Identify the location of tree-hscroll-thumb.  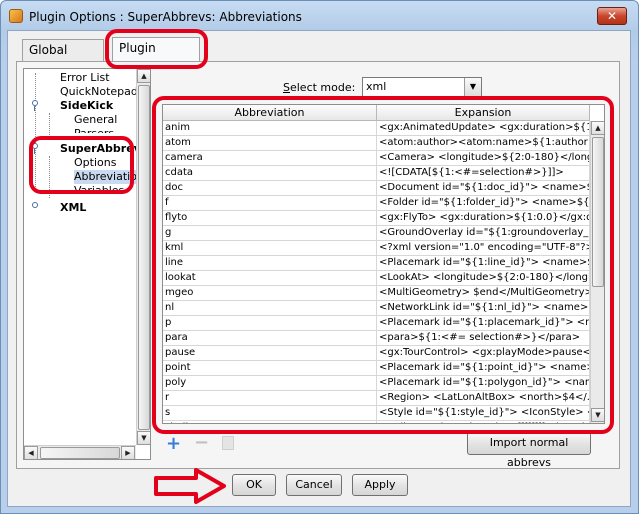
(80, 453).